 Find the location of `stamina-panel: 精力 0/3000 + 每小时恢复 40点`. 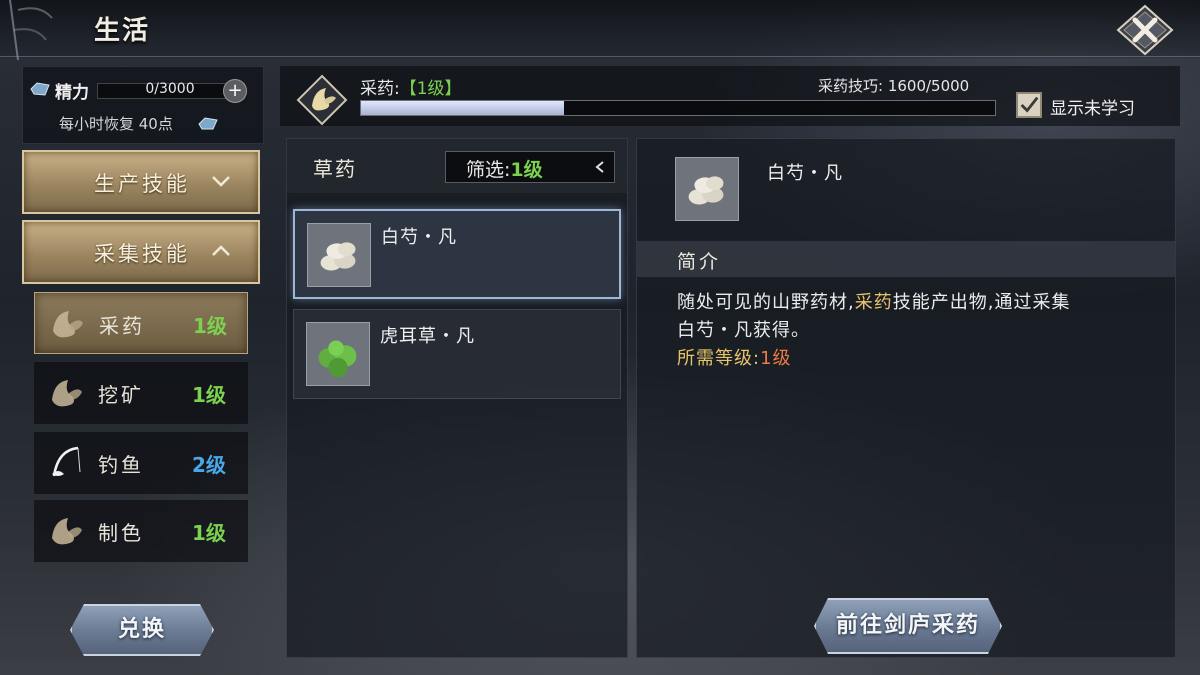

stamina-panel: 精力 0/3000 + 每小时恢复 40点 is located at coordinates (143, 105).